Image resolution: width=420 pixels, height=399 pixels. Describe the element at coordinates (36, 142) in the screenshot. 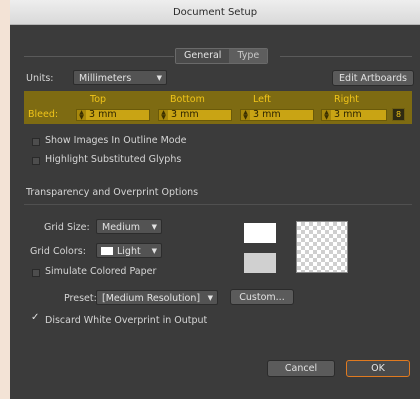

I see `outline-mode-checkbox` at that location.